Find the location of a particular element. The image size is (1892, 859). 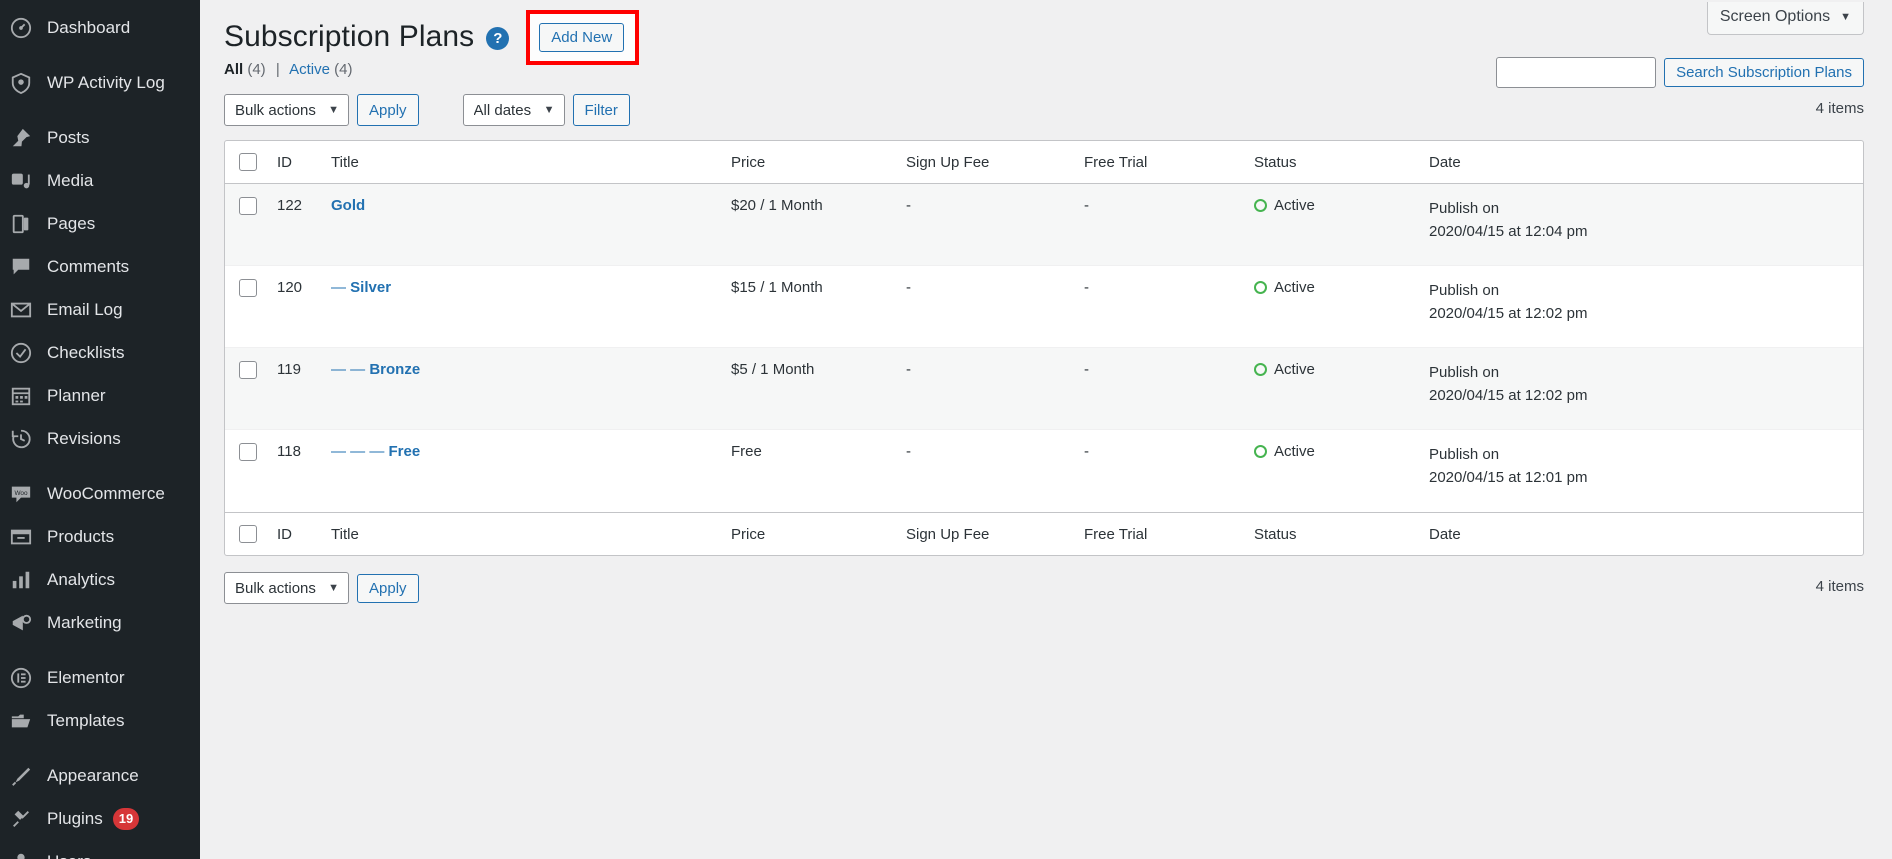

svg-text: Woo is located at coordinates (20, 492).